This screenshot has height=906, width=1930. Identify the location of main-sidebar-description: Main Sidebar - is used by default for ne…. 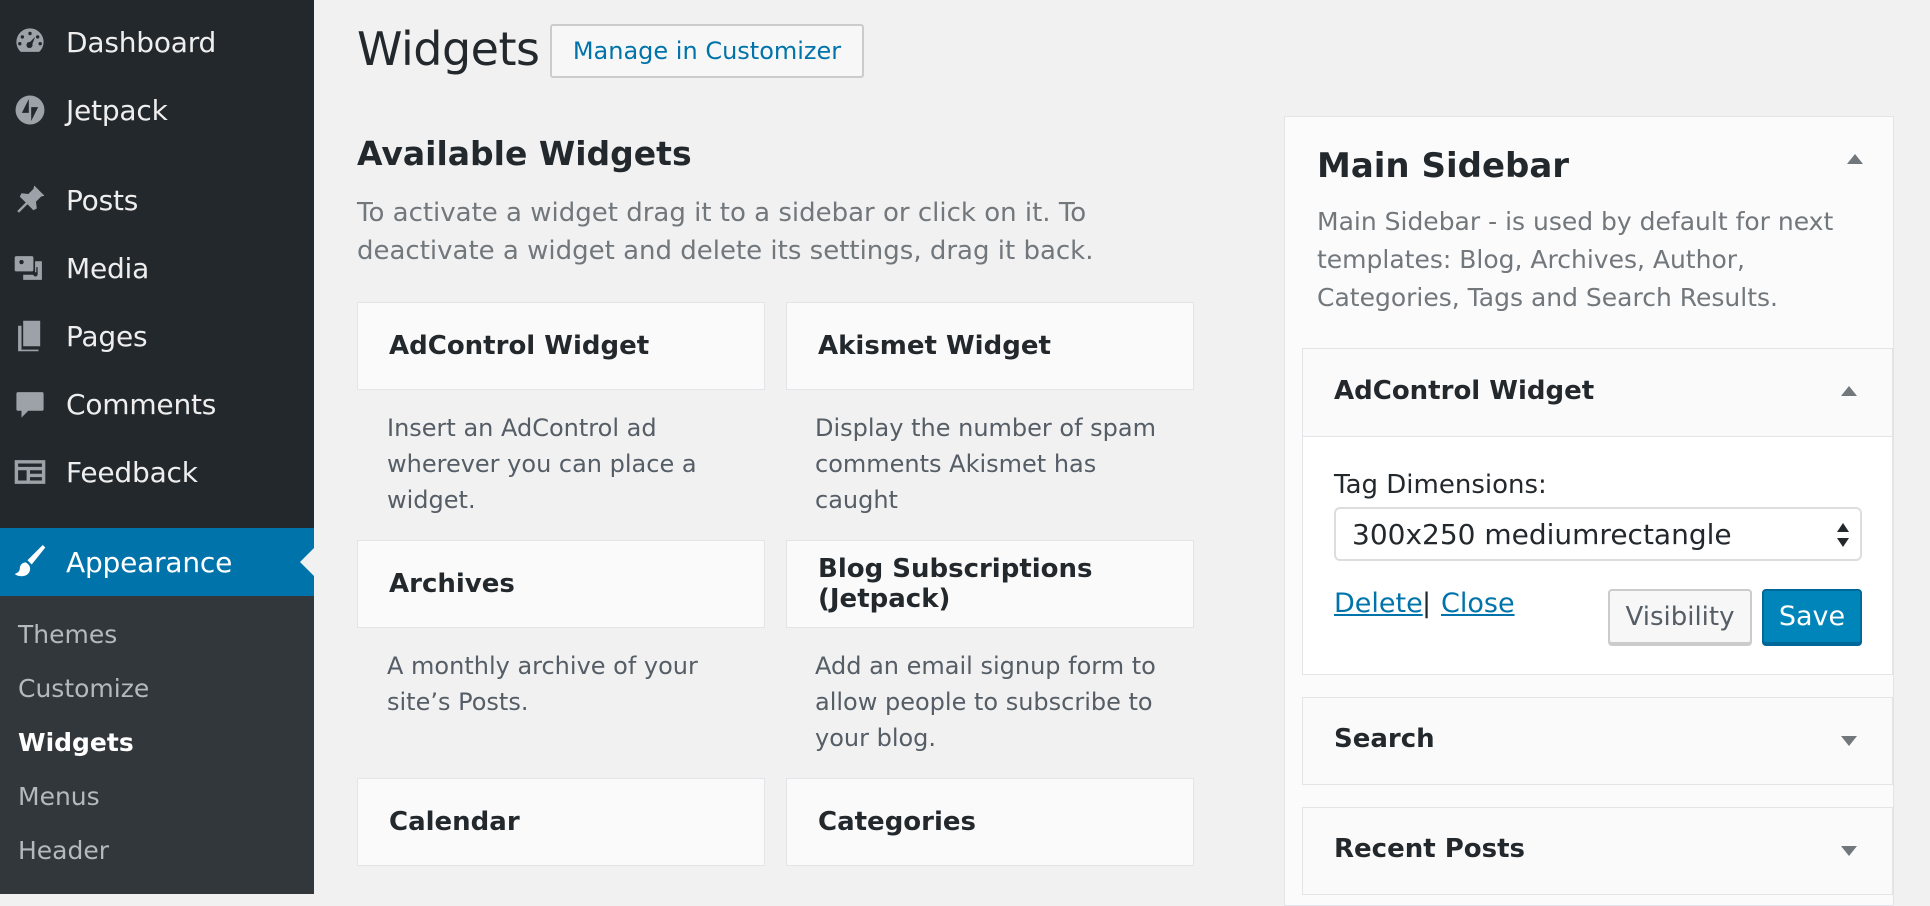
(1575, 259).